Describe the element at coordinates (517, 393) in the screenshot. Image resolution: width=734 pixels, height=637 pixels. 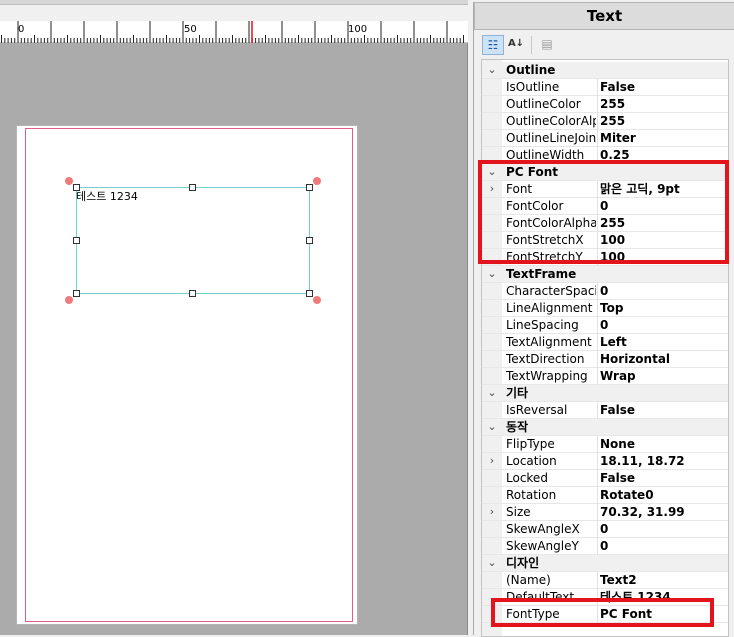
I see `category-label: 기타` at that location.